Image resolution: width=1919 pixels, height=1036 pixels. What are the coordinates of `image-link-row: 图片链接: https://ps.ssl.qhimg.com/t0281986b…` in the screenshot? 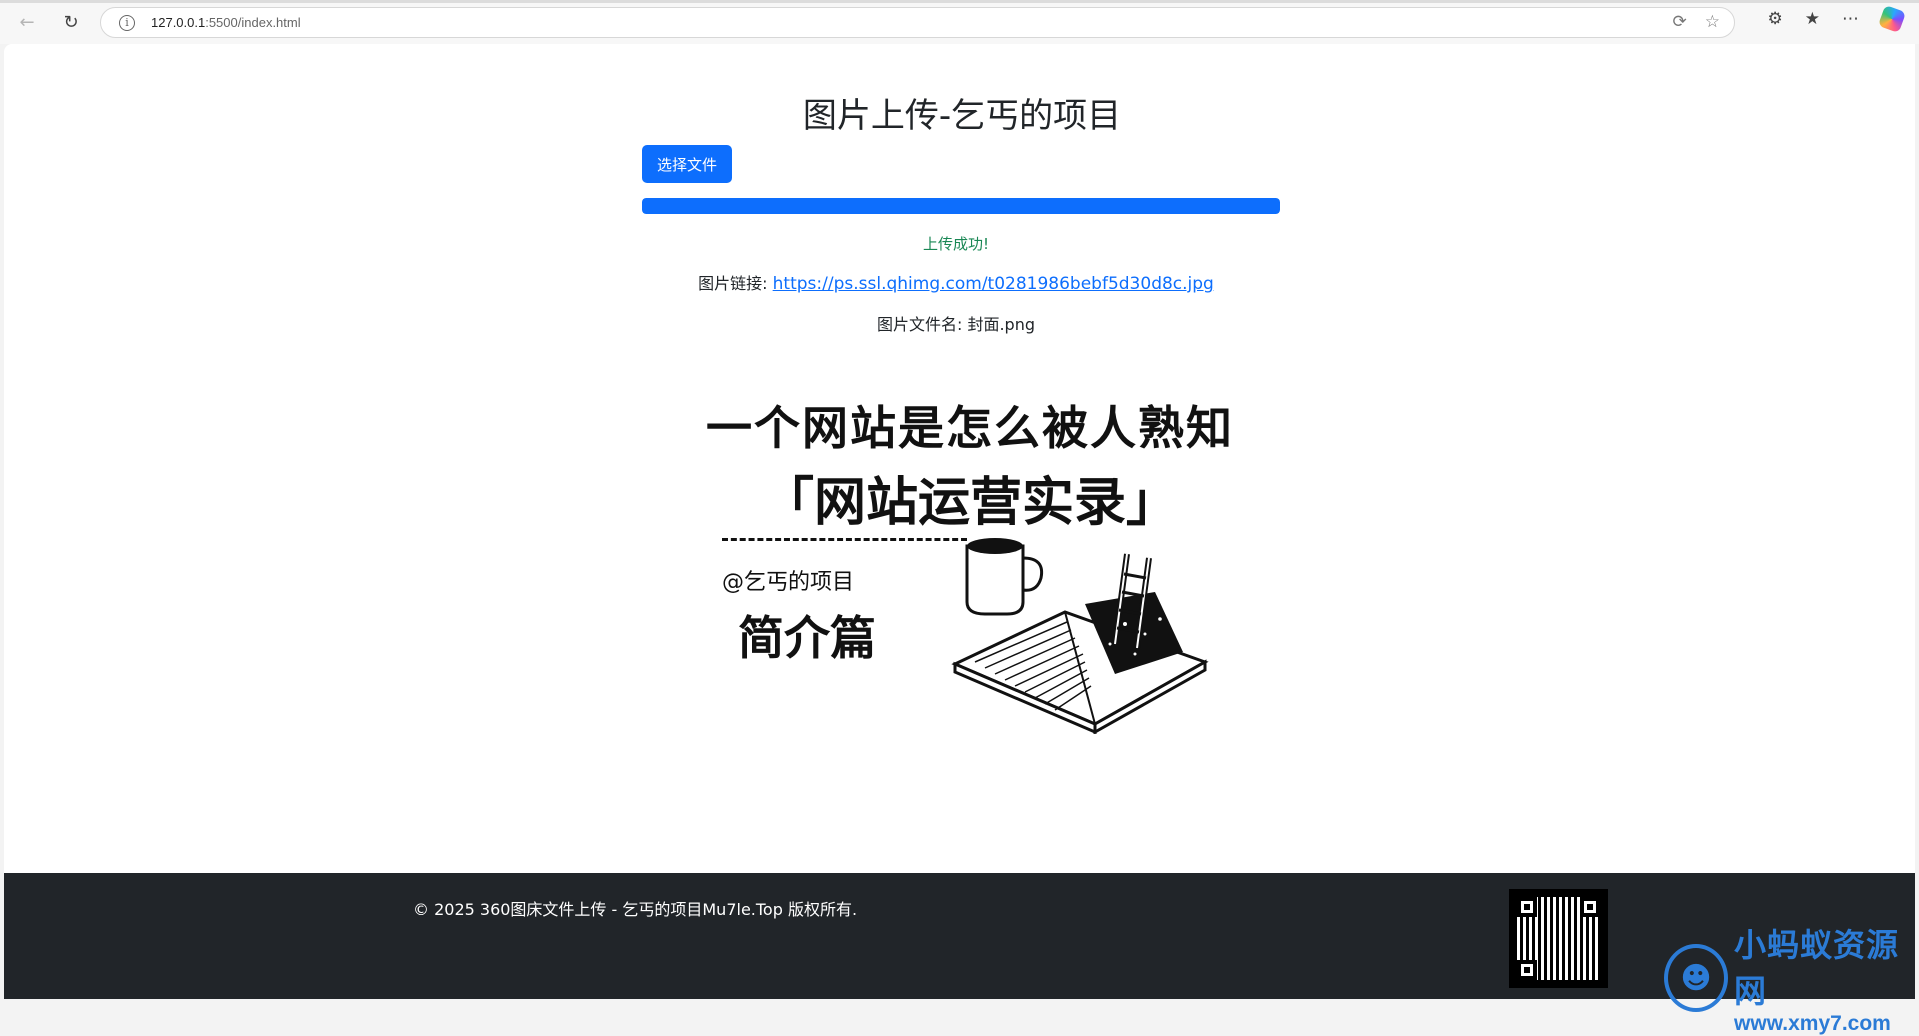 It's located at (956, 282).